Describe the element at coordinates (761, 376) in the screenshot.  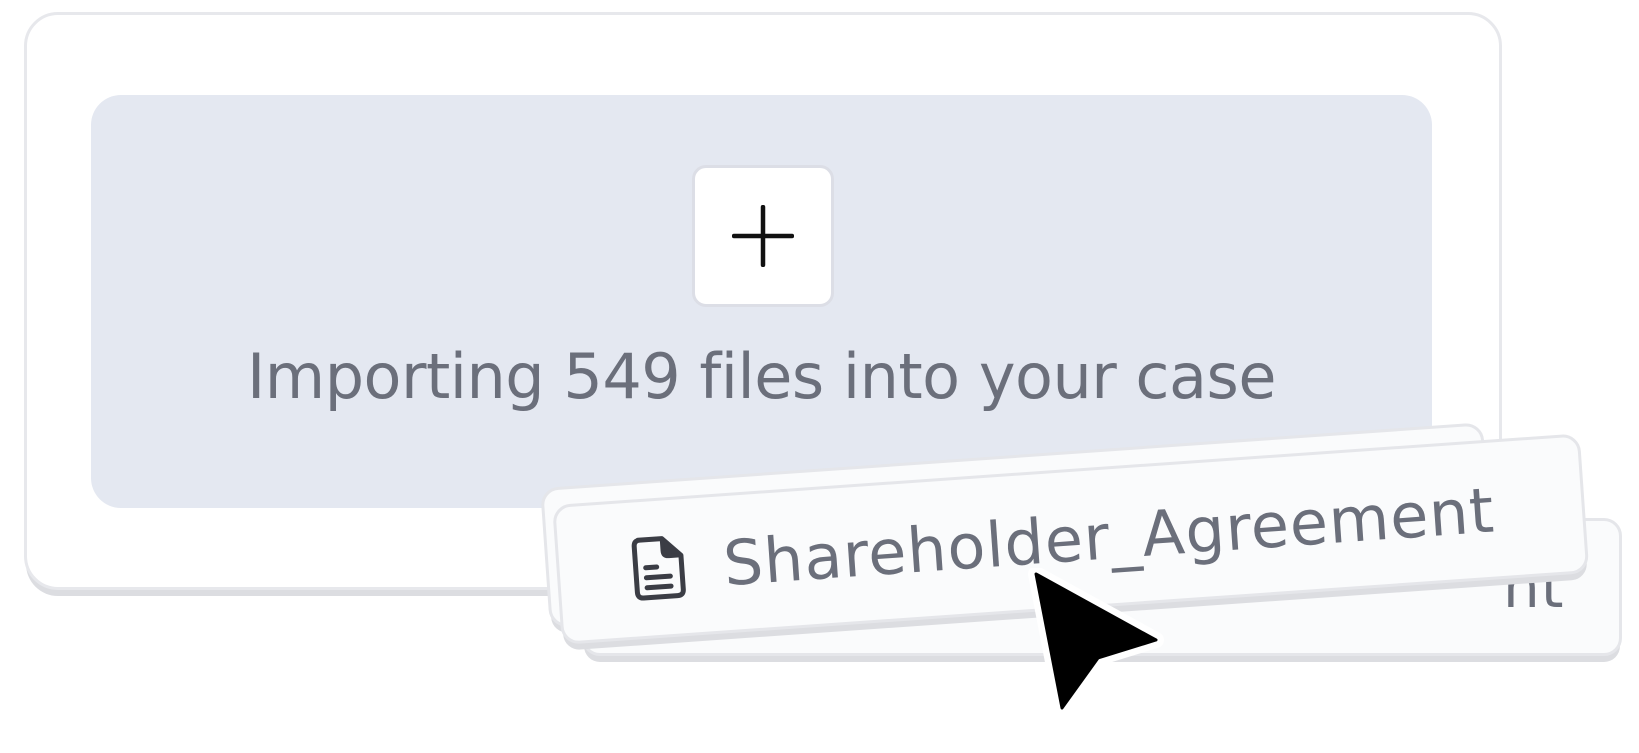
I see `import-status-text: Importing 549 files into your case` at that location.